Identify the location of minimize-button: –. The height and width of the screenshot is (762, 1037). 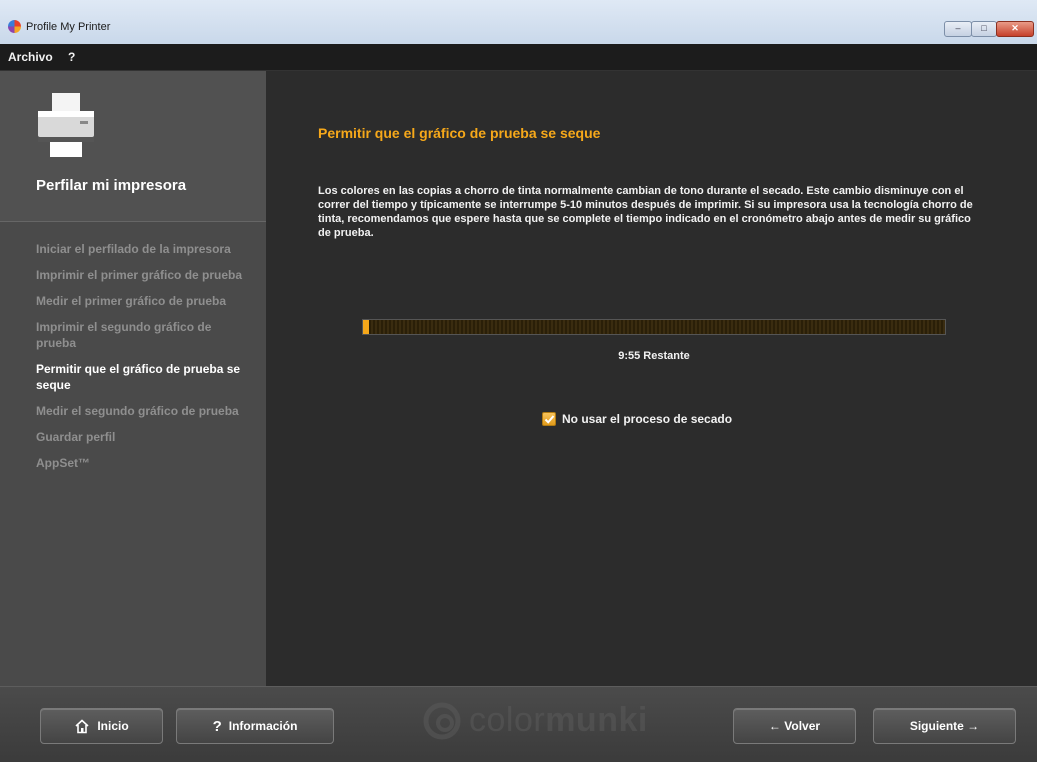
(958, 29).